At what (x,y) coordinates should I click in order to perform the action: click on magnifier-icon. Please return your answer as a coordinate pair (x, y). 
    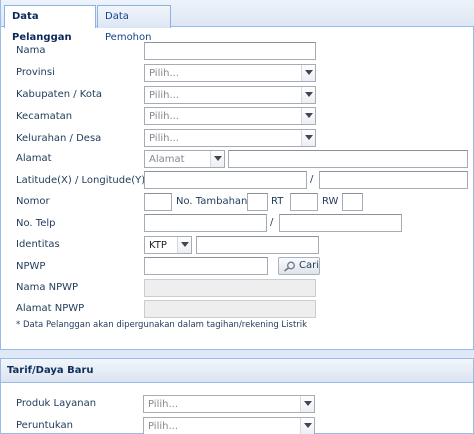
    Looking at the image, I should click on (289, 268).